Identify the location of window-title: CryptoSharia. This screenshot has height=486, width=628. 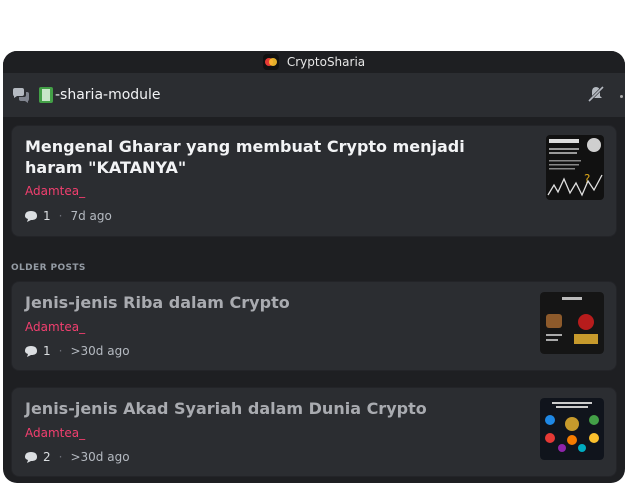
(326, 62).